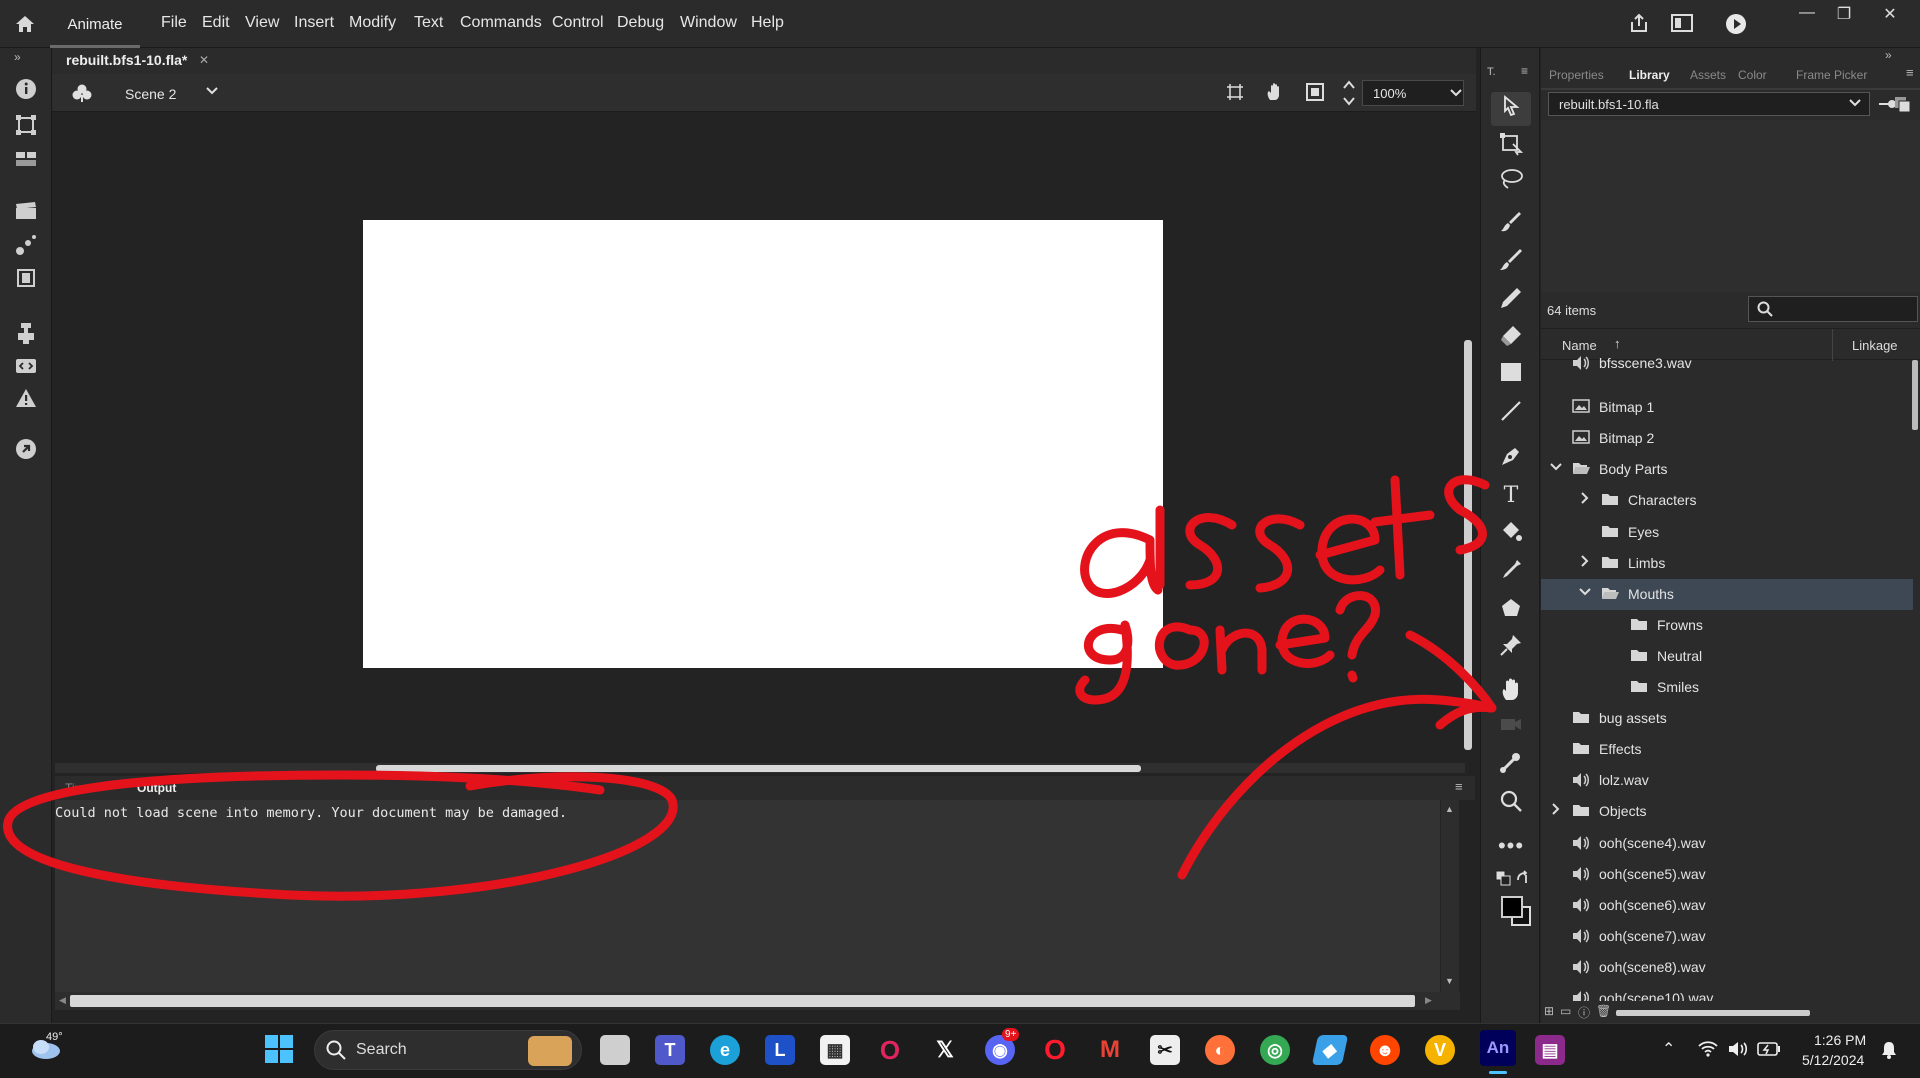 The image size is (1920, 1078). Describe the element at coordinates (1579, 345) in the screenshot. I see `column-name: Name` at that location.